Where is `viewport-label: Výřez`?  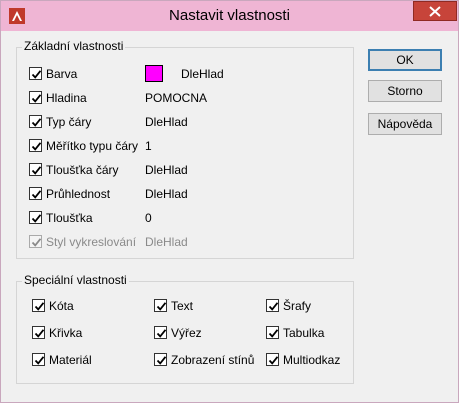 viewport-label: Výřez is located at coordinates (186, 333).